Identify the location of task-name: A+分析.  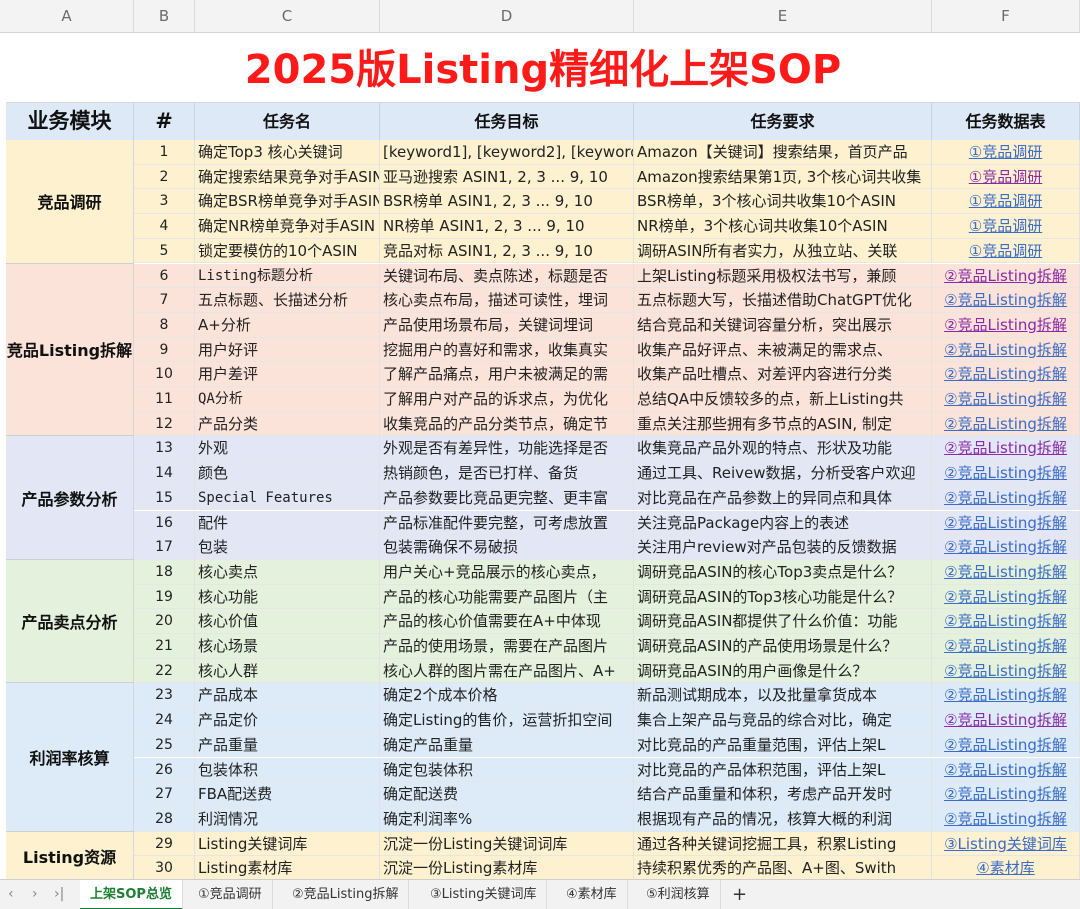
(287, 325).